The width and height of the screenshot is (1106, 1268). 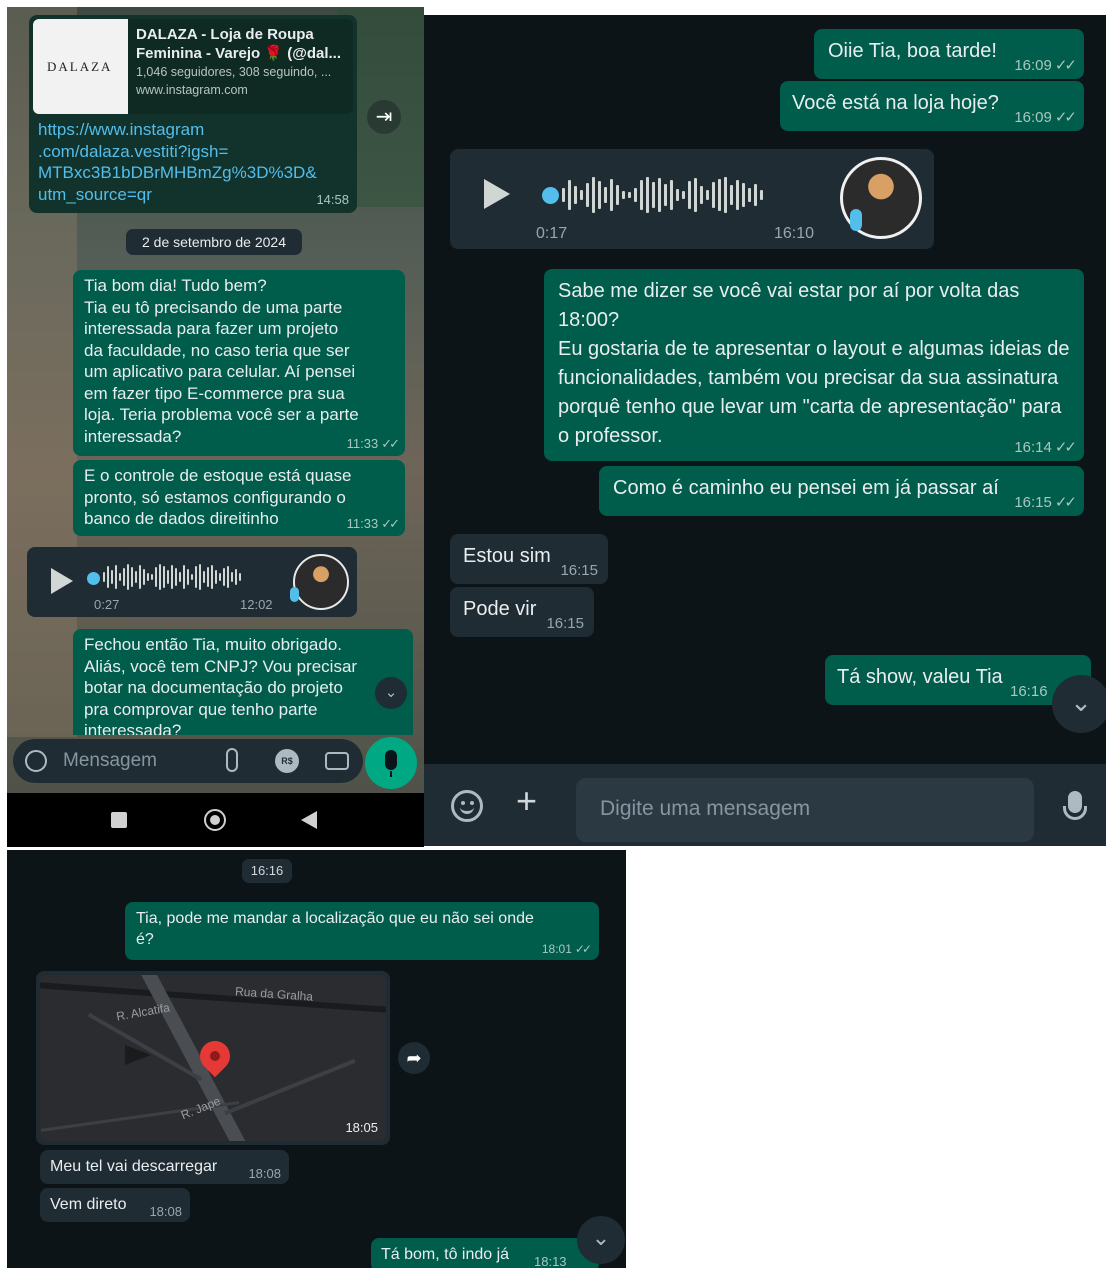 What do you see at coordinates (309, 820) in the screenshot?
I see `back-button` at bounding box center [309, 820].